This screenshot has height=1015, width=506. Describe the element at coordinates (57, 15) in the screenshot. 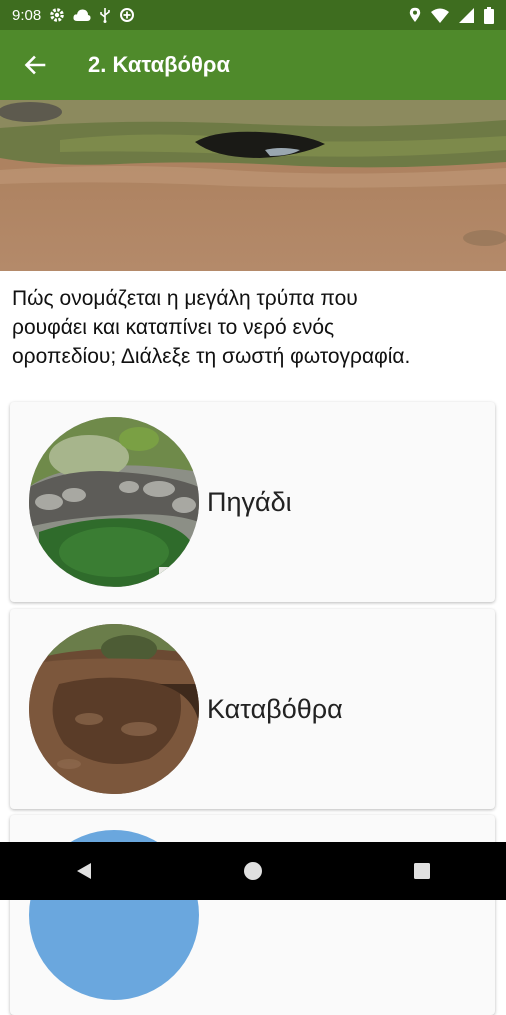

I see `gear-icon` at that location.